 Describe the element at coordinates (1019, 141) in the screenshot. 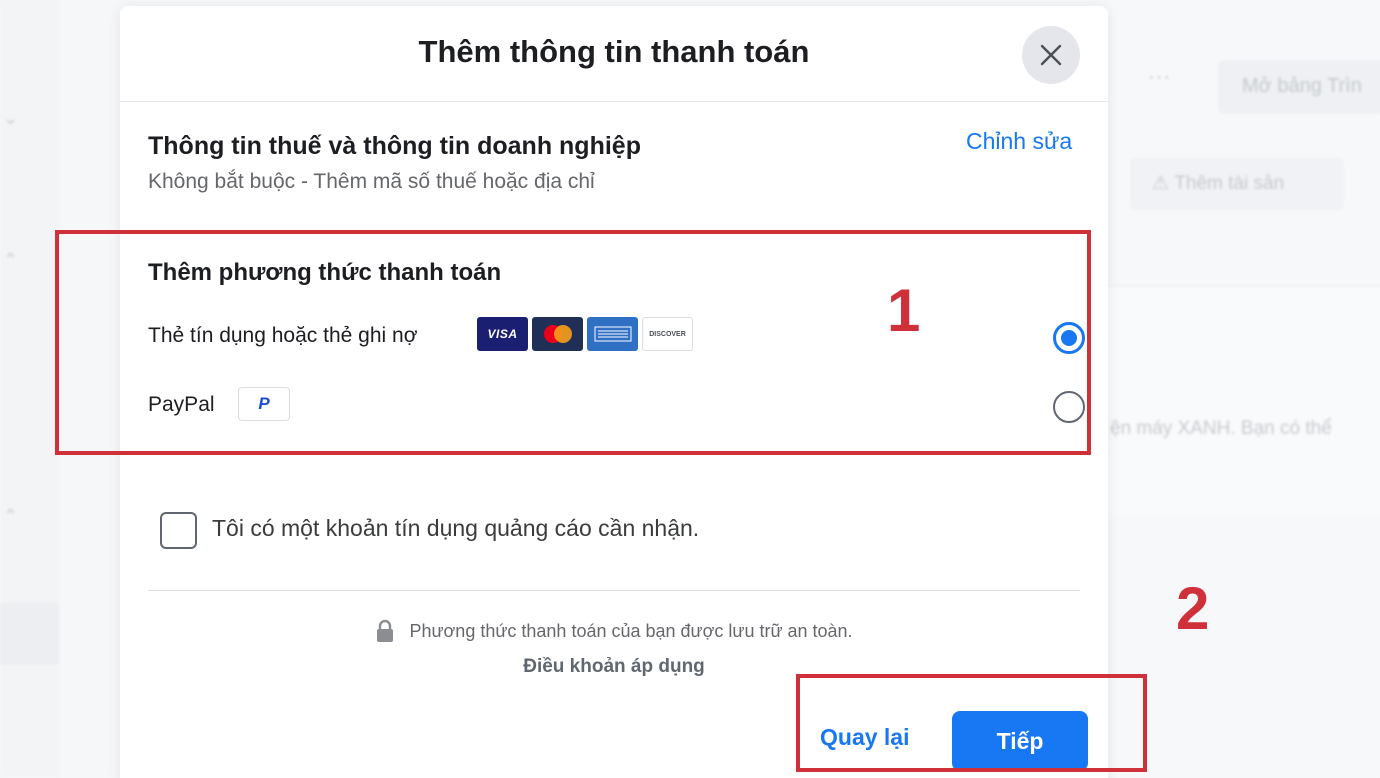

I see `edit-tax-link: Chỉnh sửa` at that location.